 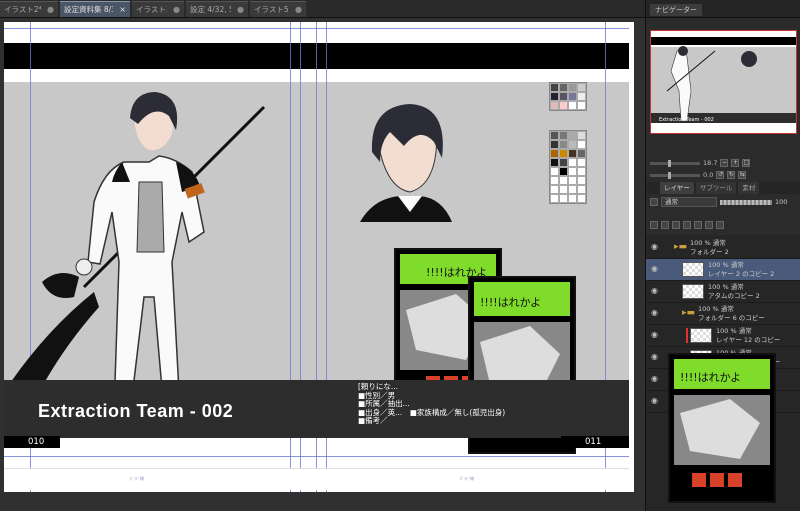 I want to click on document-tab: イラスト2* ●, so click(x=29, y=9).